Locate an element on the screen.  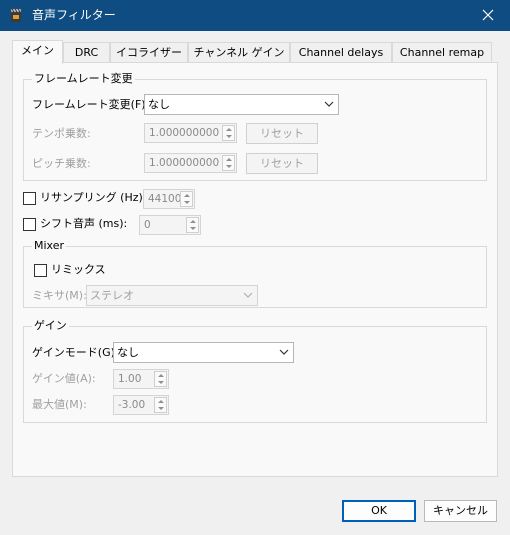
tempo-reset-button: リセット is located at coordinates (282, 133).